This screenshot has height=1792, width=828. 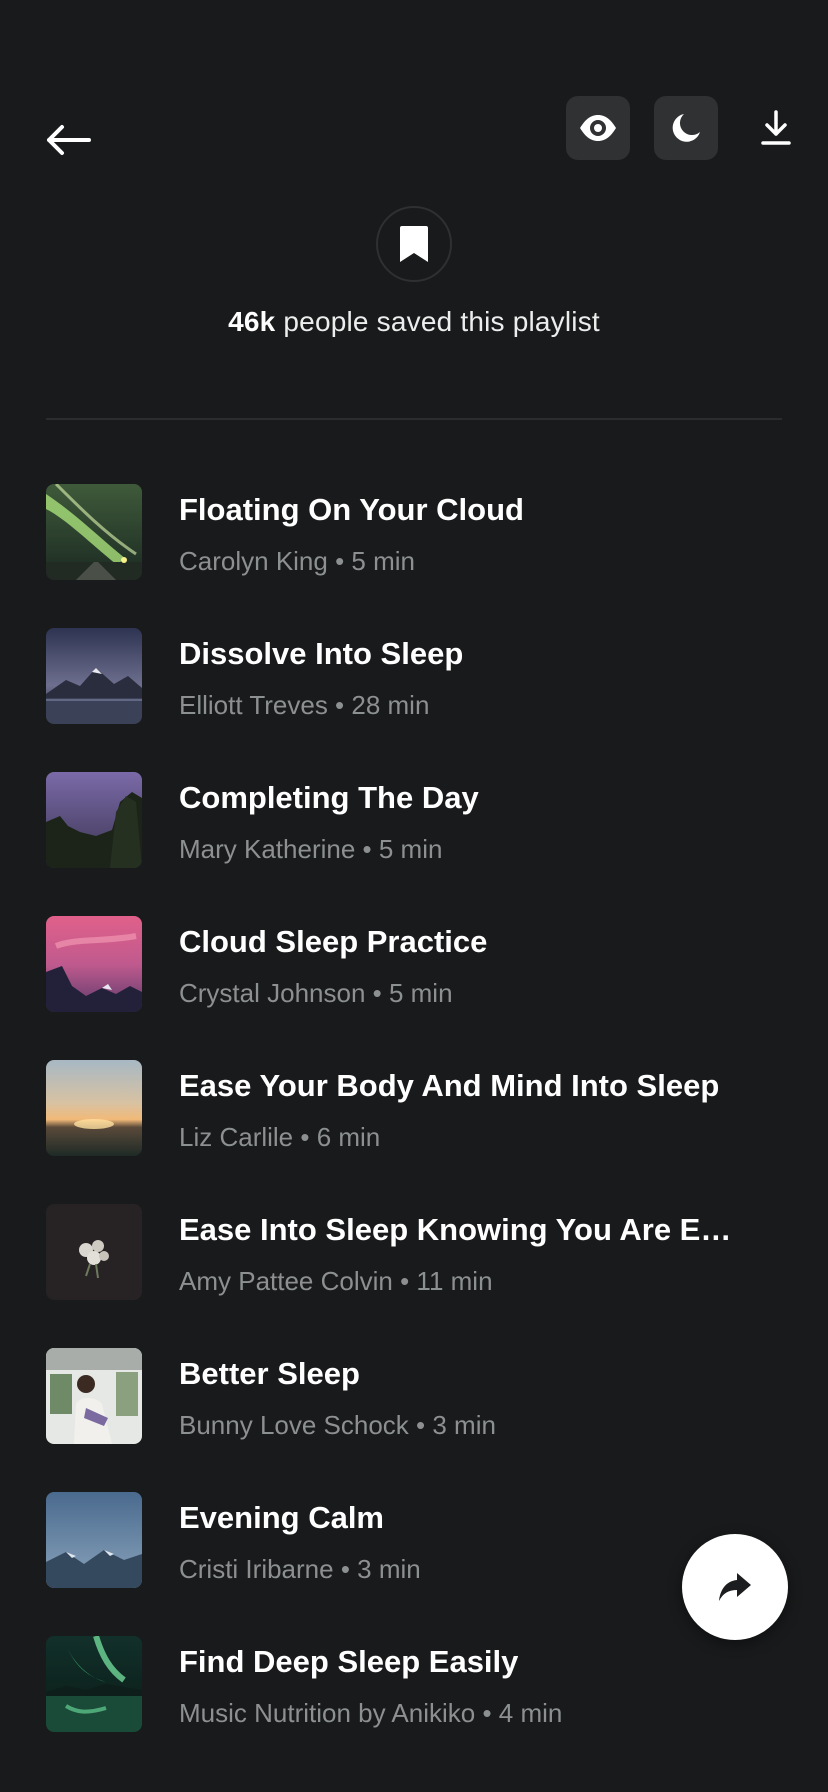 I want to click on save-playlist-button, so click(x=414, y=244).